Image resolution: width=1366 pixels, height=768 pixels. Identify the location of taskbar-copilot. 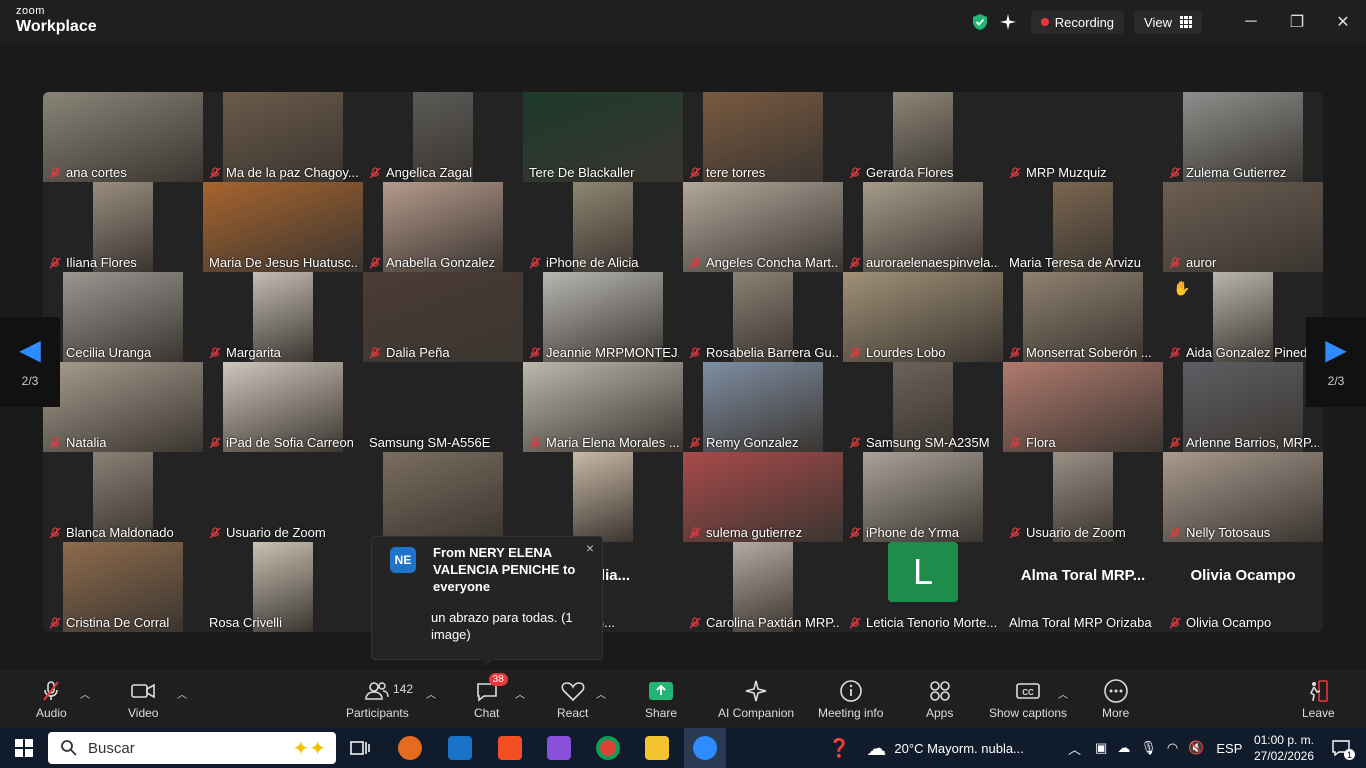
(559, 748).